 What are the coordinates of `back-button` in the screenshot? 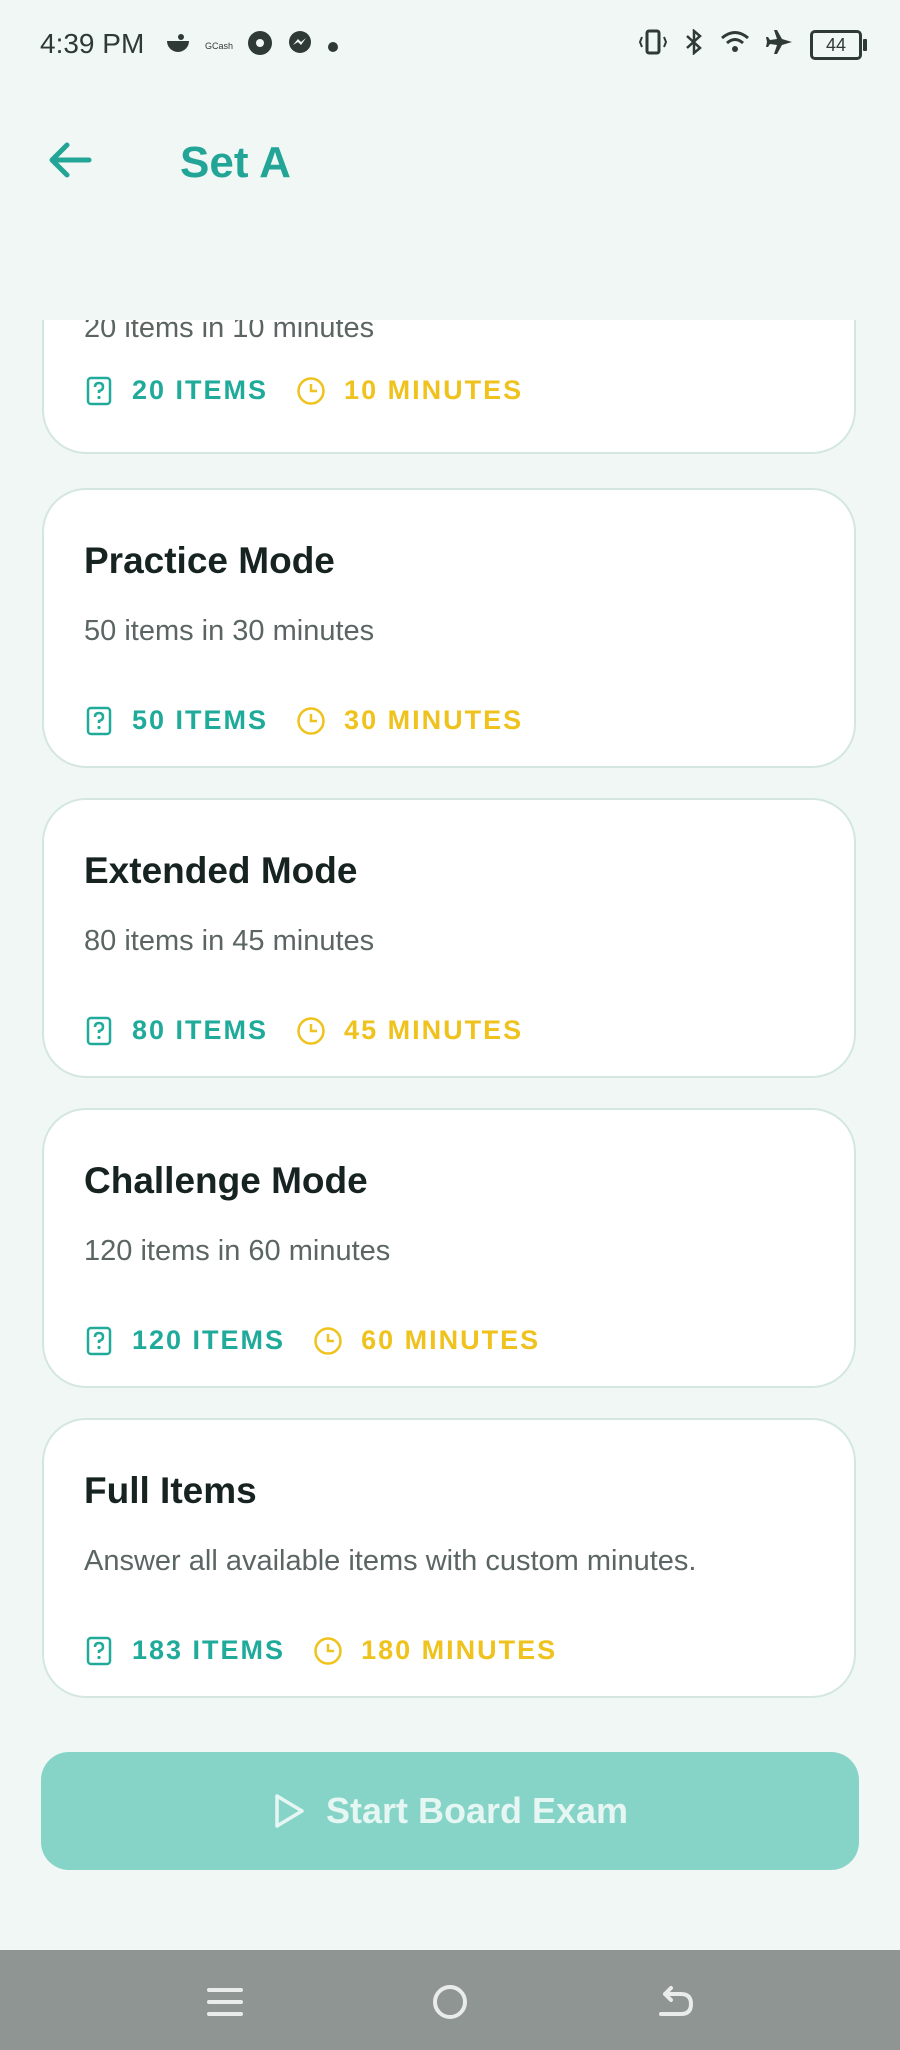 It's located at (70, 160).